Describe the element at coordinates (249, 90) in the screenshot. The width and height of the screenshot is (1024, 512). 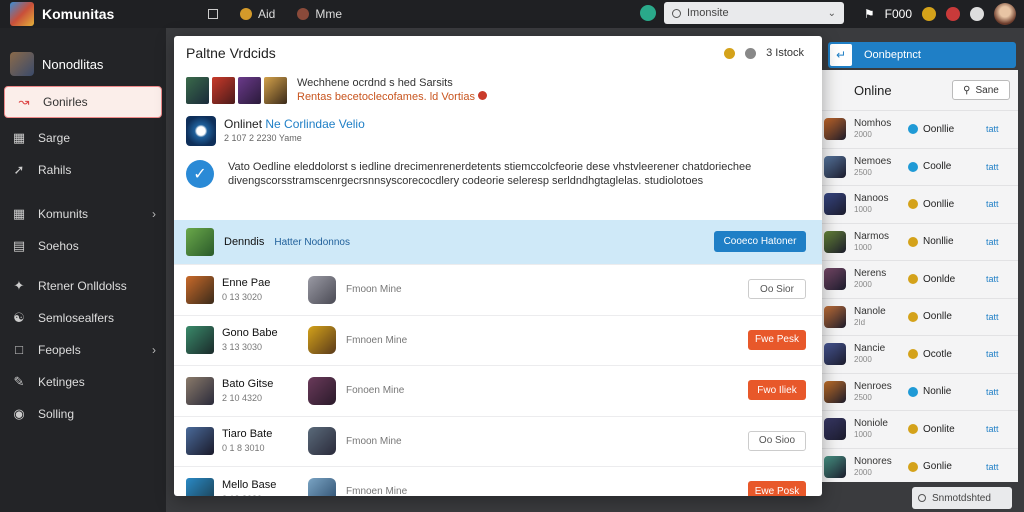
I see `game-thumbnail` at that location.